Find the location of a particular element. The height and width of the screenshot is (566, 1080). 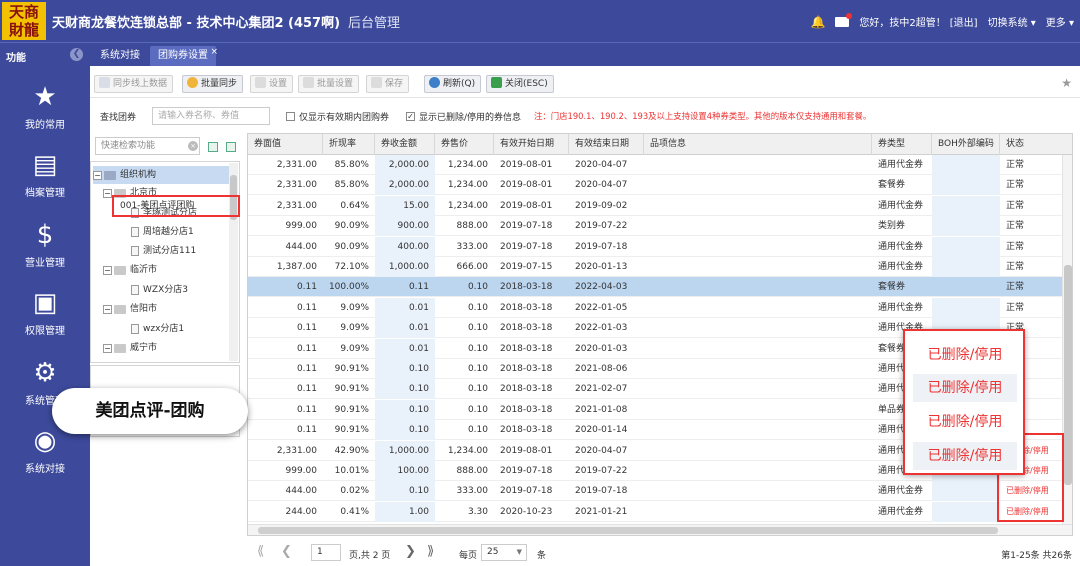

column-header: 券类型 is located at coordinates (902, 144).